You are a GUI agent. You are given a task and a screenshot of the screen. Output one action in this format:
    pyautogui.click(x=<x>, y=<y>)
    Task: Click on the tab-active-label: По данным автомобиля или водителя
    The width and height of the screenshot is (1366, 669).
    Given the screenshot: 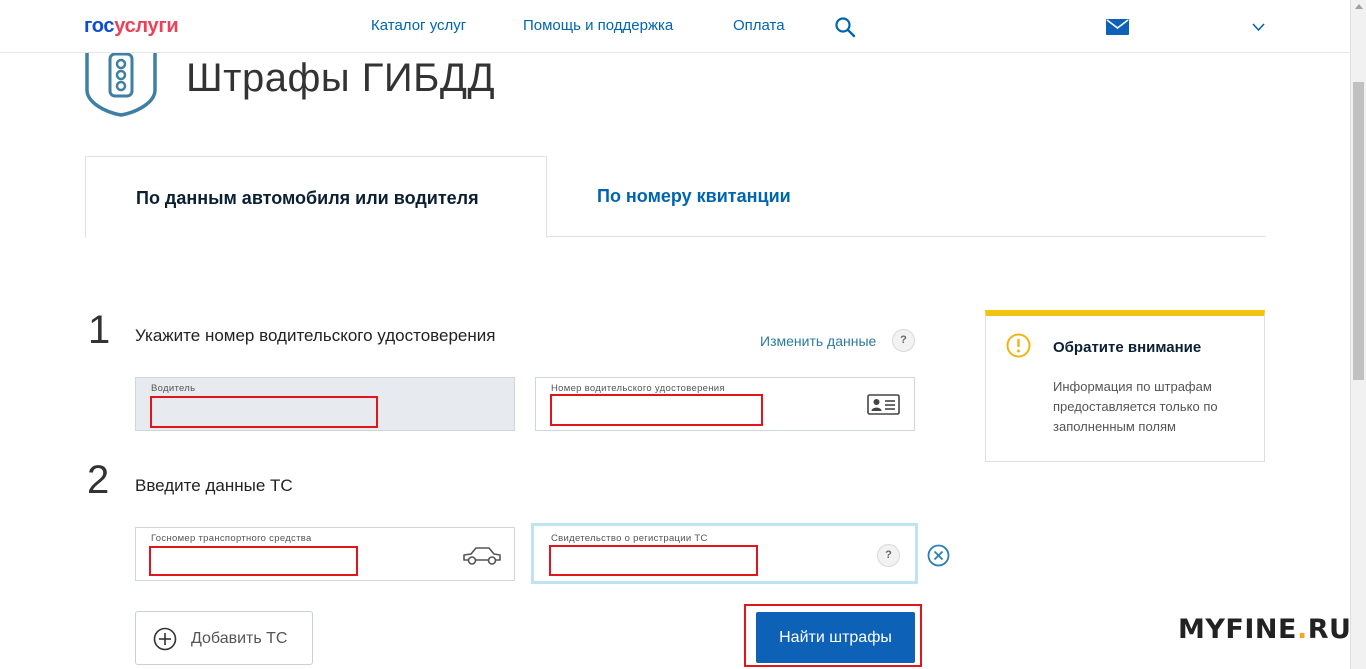 What is the action you would take?
    pyautogui.click(x=307, y=198)
    